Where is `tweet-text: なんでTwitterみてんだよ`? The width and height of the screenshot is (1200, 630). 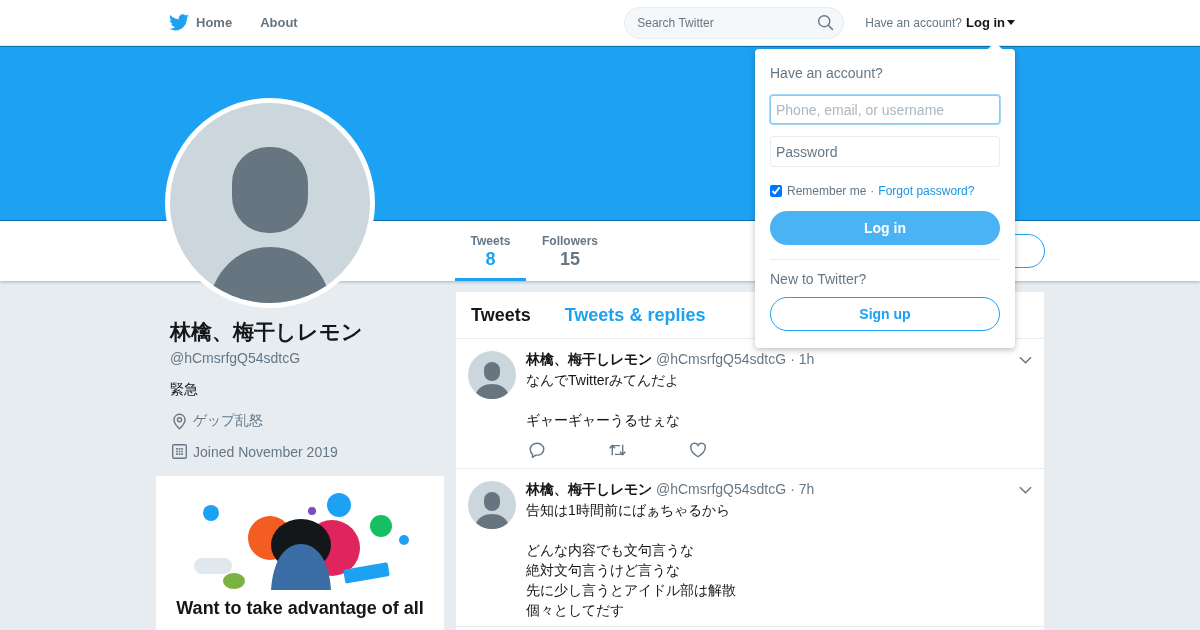
tweet-text: なんでTwitterみてんだよ is located at coordinates (603, 380).